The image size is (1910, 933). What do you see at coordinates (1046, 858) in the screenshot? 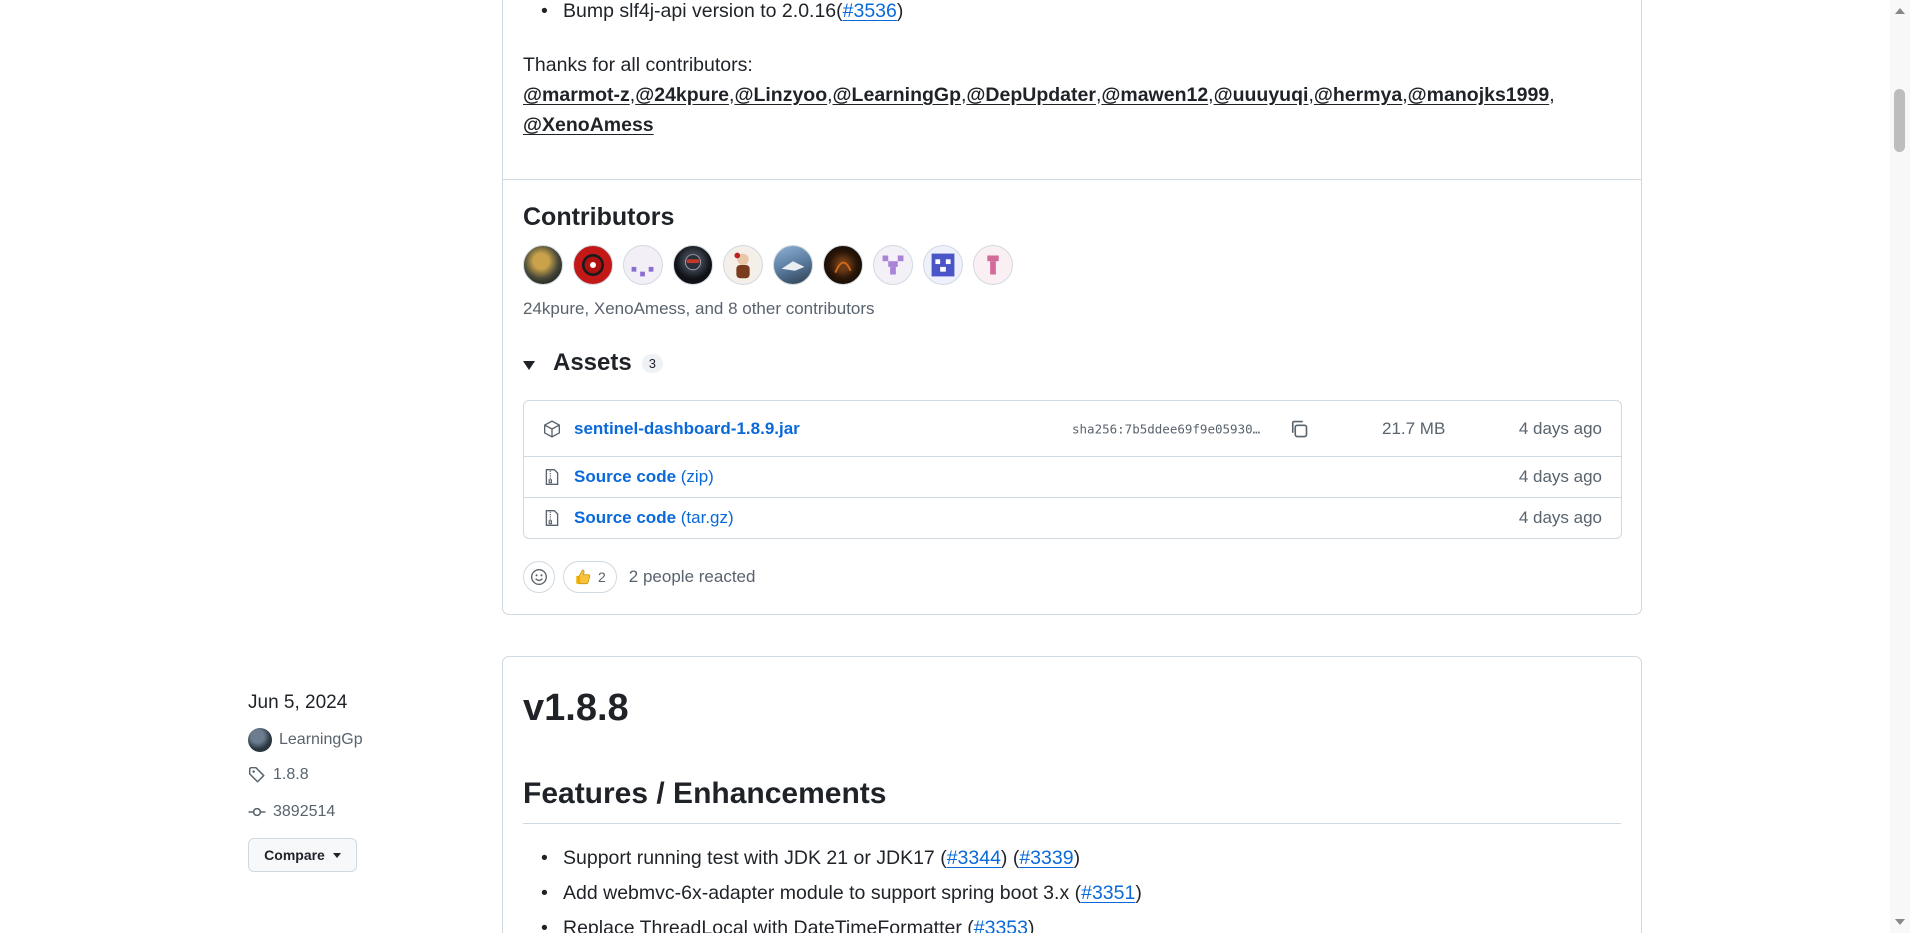
I see `pr-link-3339: #3339` at bounding box center [1046, 858].